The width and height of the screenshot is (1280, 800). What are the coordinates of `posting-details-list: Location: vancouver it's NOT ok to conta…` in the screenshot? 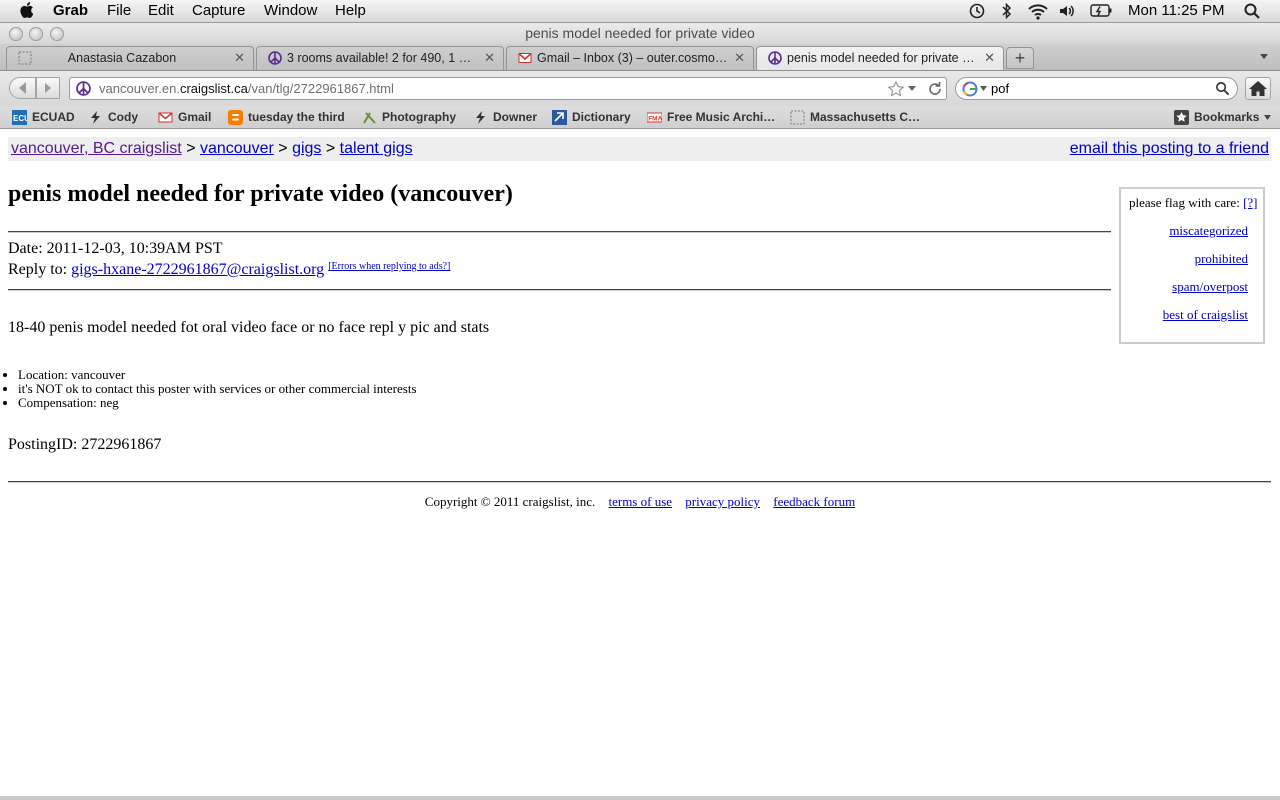 It's located at (208, 389).